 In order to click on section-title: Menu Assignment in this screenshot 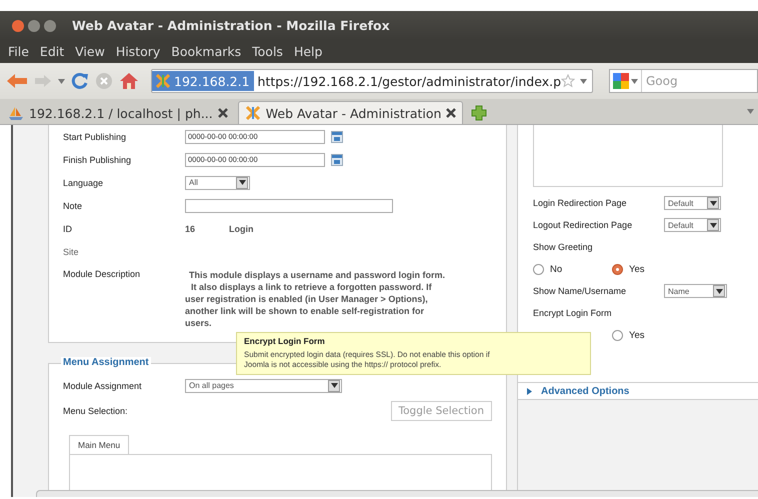, I will do `click(106, 362)`.